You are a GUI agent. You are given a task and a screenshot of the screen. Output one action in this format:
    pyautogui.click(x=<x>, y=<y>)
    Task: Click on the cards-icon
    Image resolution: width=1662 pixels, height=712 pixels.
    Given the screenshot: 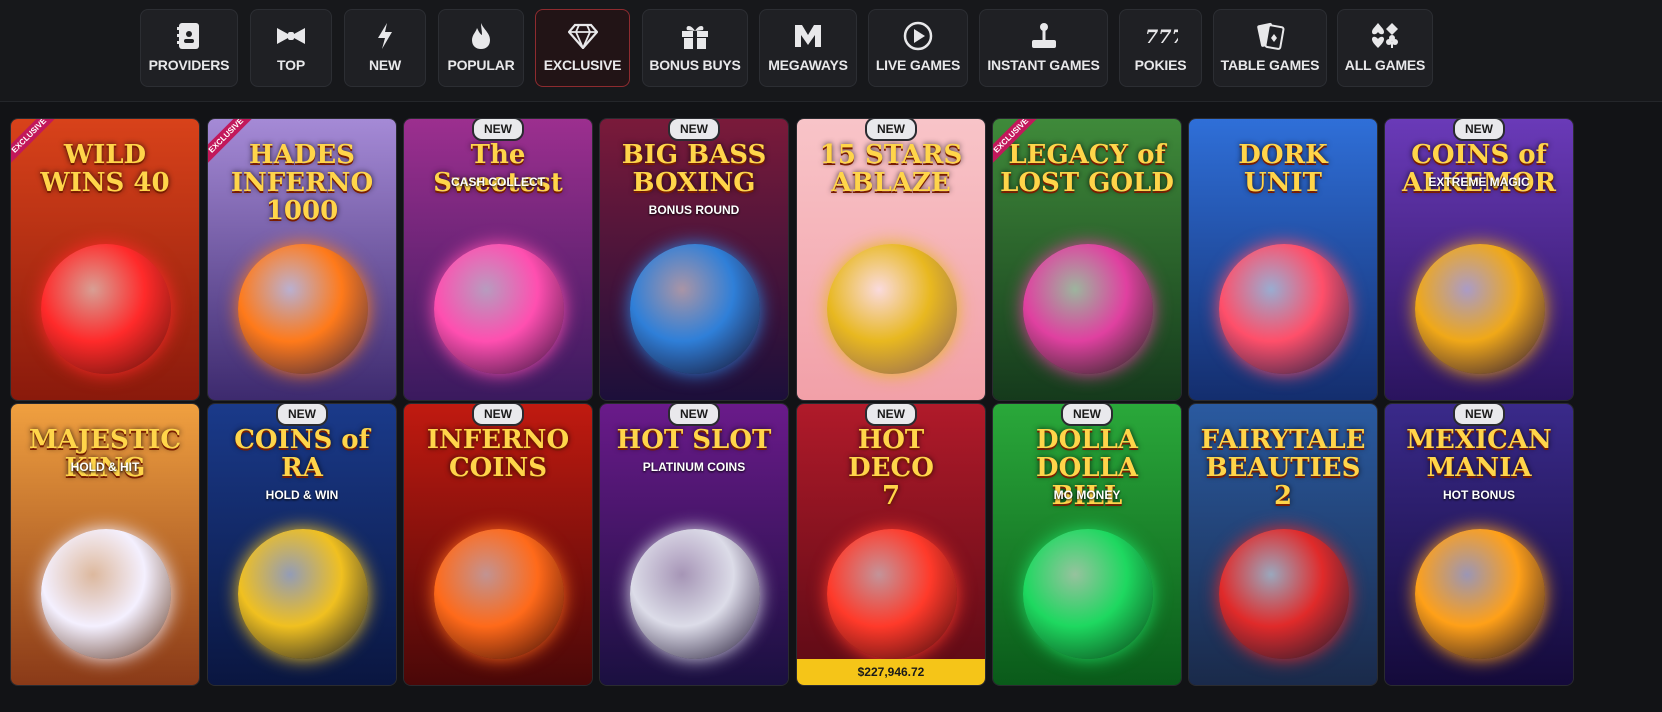 What is the action you would take?
    pyautogui.click(x=1270, y=36)
    